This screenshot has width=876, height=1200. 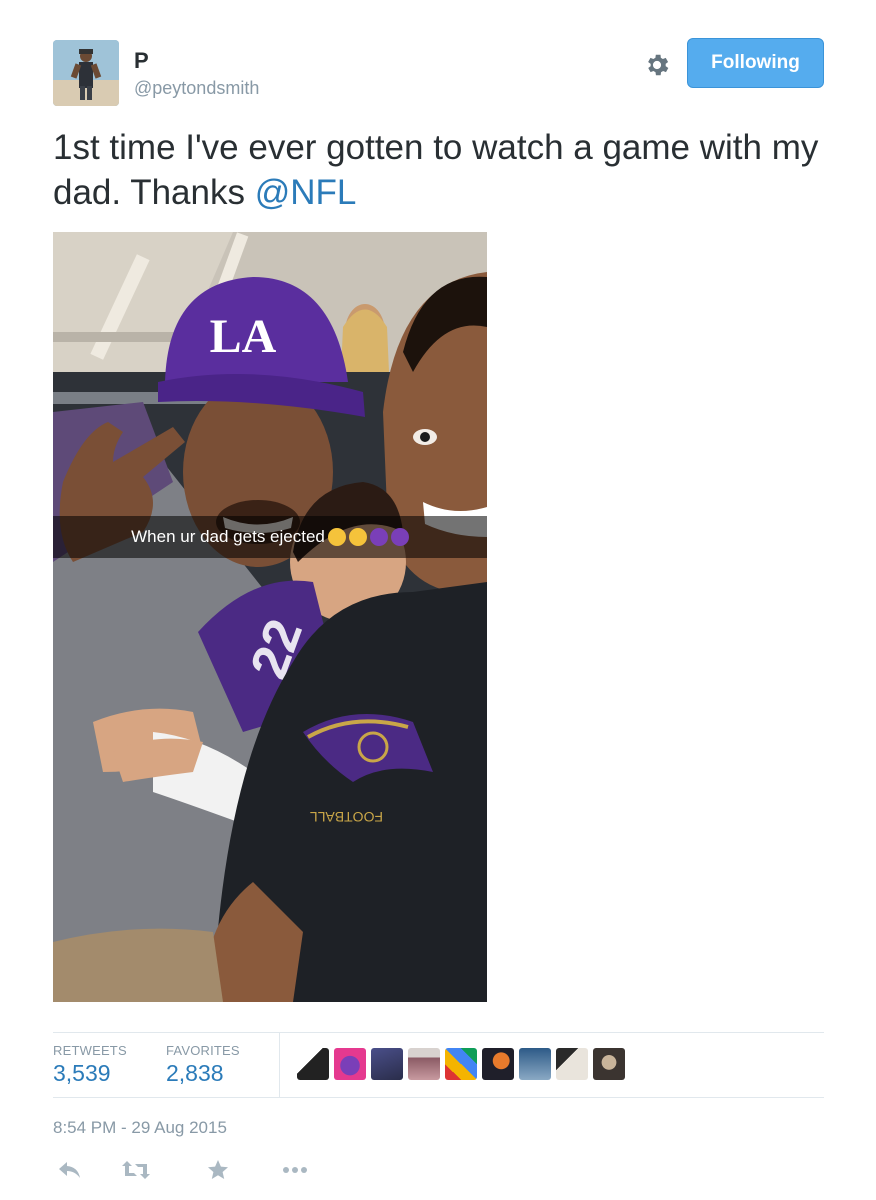 I want to click on avatar-image, so click(x=86, y=73).